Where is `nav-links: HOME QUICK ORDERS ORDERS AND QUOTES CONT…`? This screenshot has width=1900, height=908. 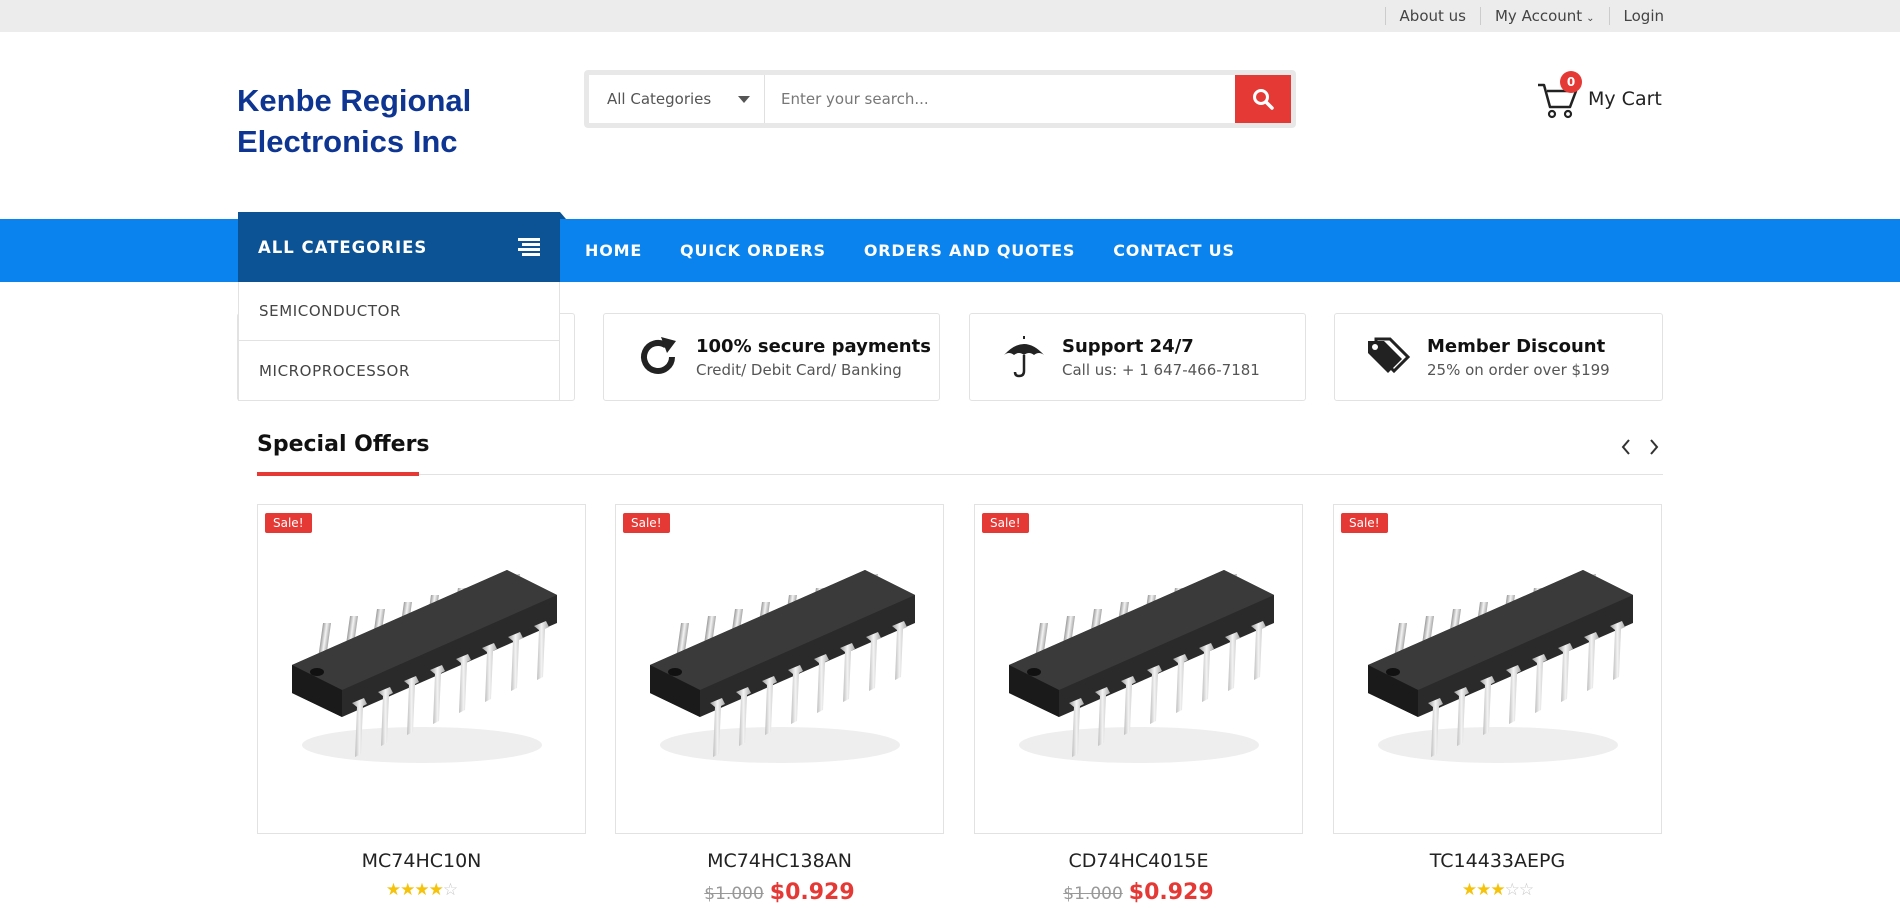 nav-links: HOME QUICK ORDERS ORDERS AND QUOTES CONT… is located at coordinates (929, 250).